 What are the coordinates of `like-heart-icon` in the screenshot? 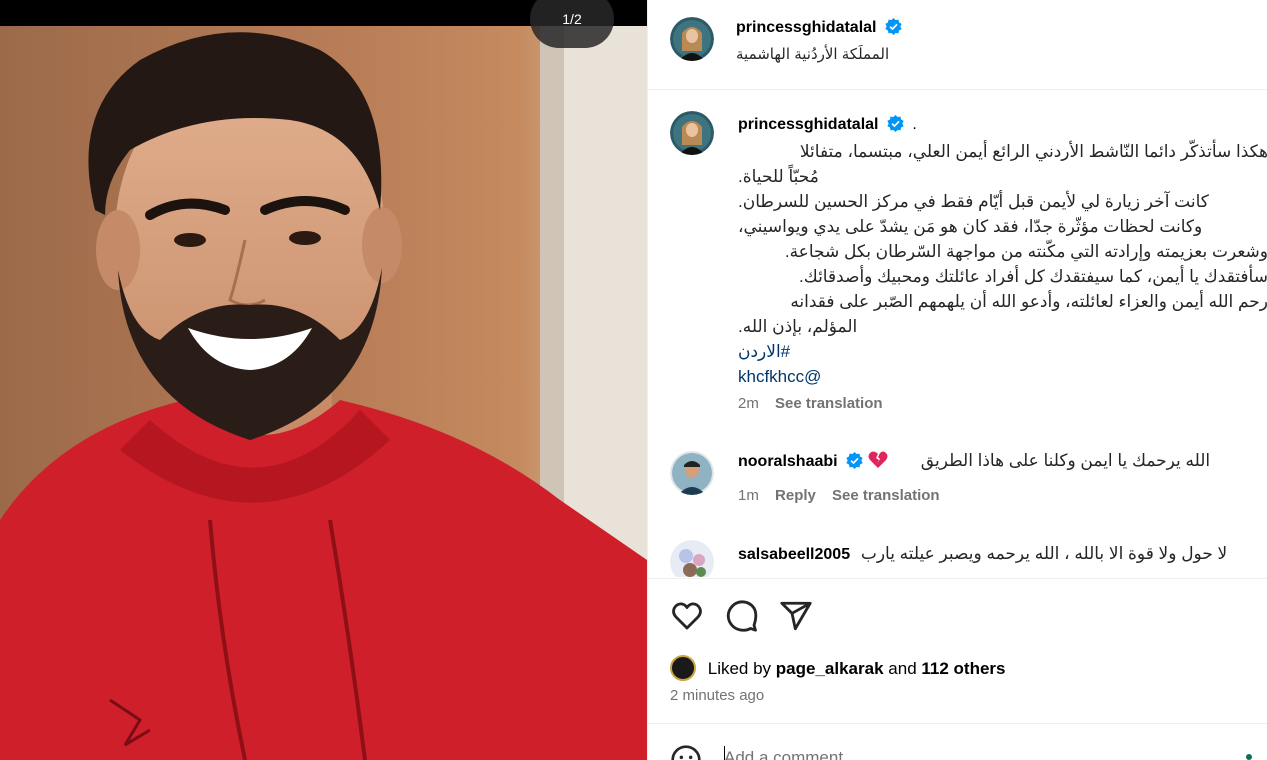 It's located at (687, 616).